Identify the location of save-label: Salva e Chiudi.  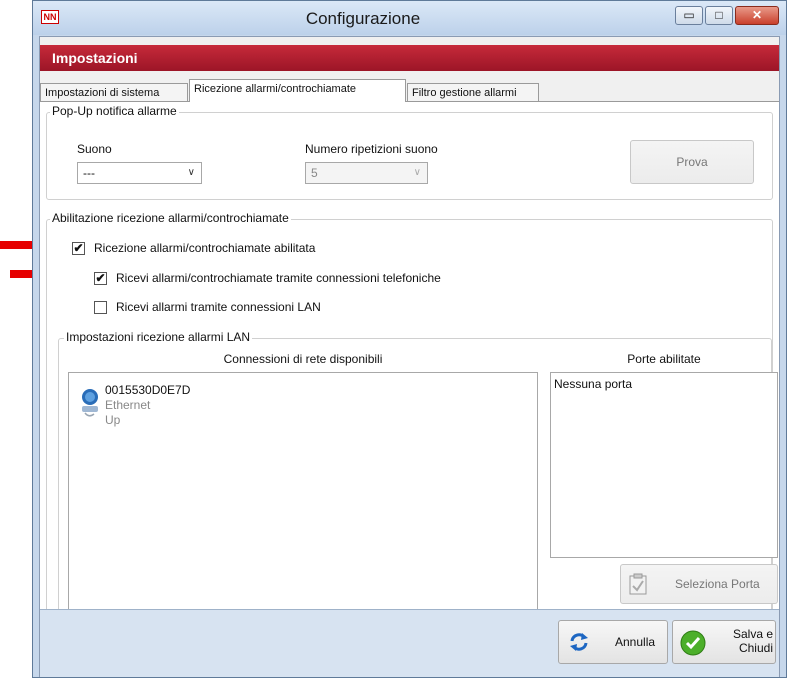
(743, 641).